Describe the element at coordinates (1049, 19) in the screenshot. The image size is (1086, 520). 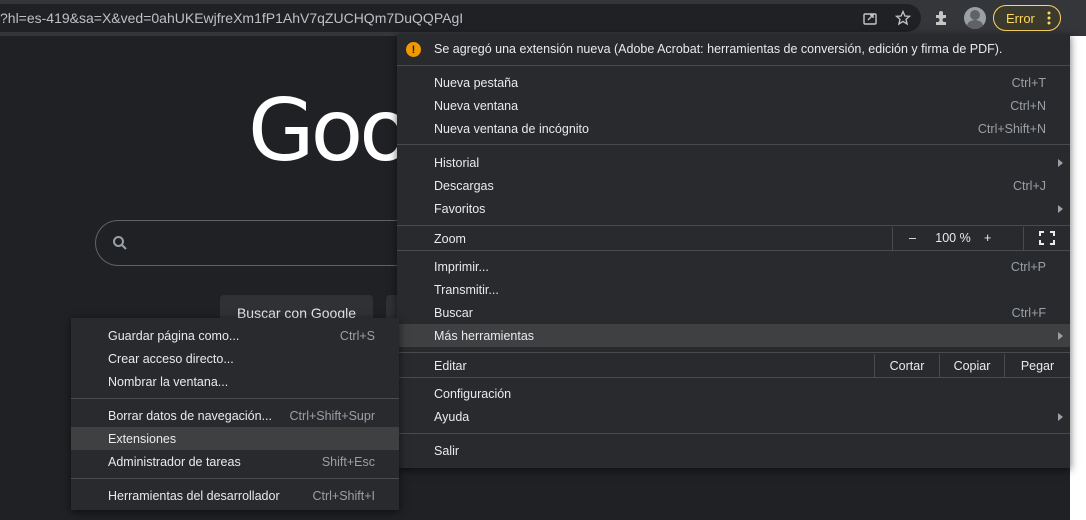
I see `more-vert-icon` at that location.